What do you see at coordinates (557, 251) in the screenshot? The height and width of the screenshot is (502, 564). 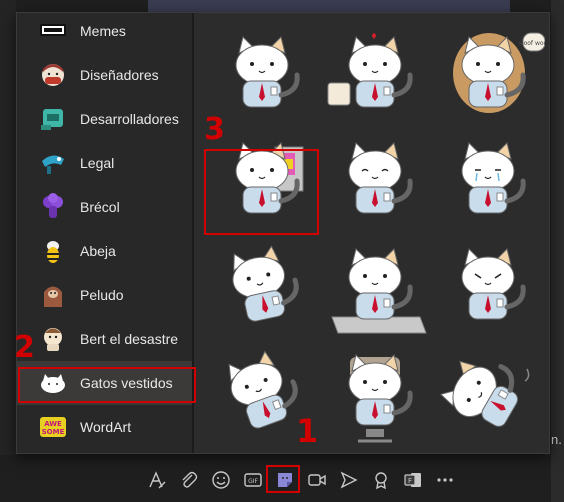 I see `conversation-background-right: n.` at bounding box center [557, 251].